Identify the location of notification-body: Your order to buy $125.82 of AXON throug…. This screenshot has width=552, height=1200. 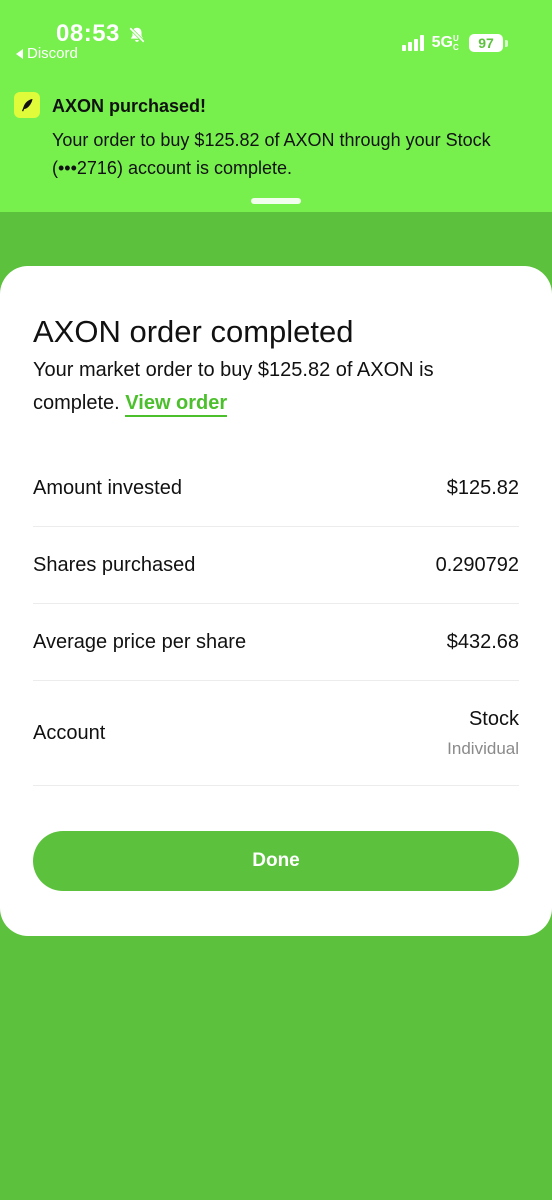
(271, 154).